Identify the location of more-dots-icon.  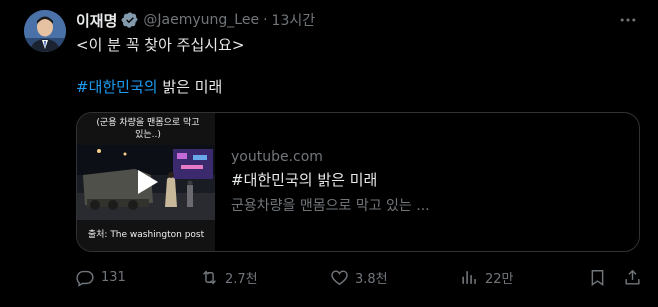
(628, 20).